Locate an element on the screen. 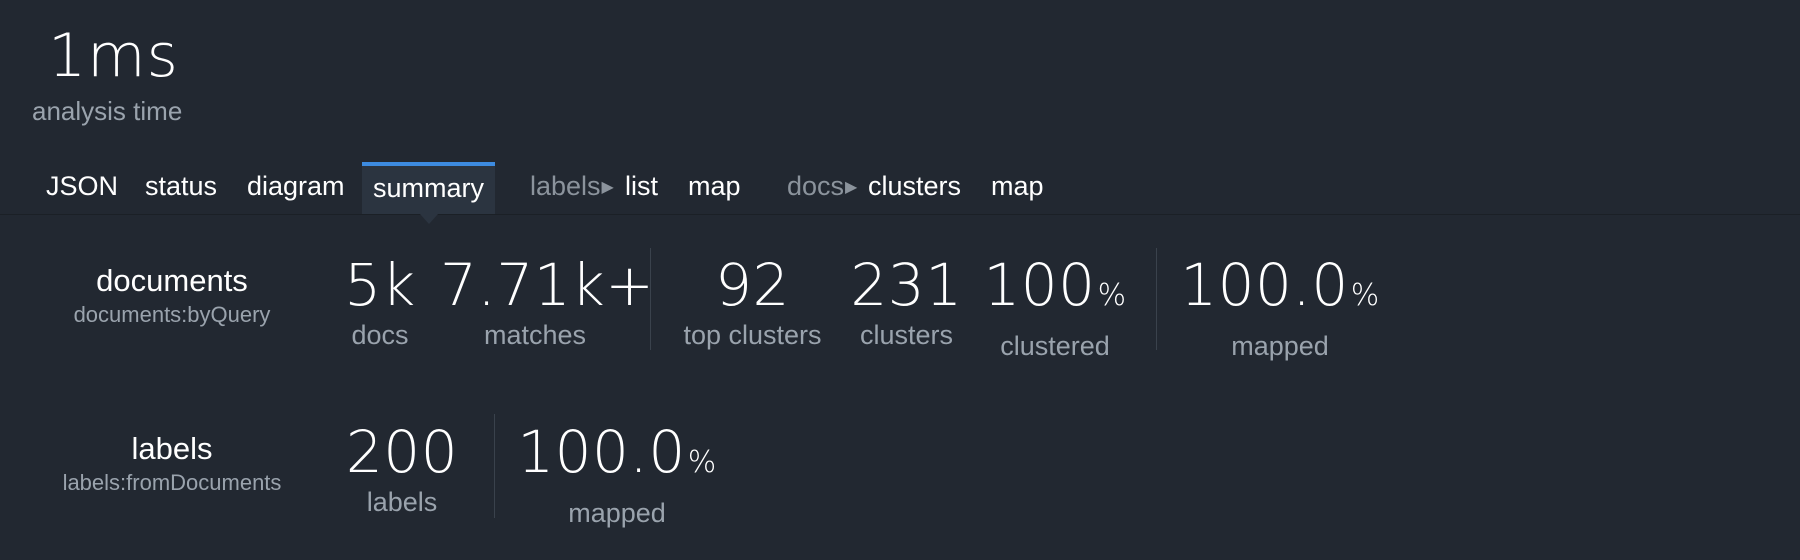  tab-labels-map: map is located at coordinates (714, 188).